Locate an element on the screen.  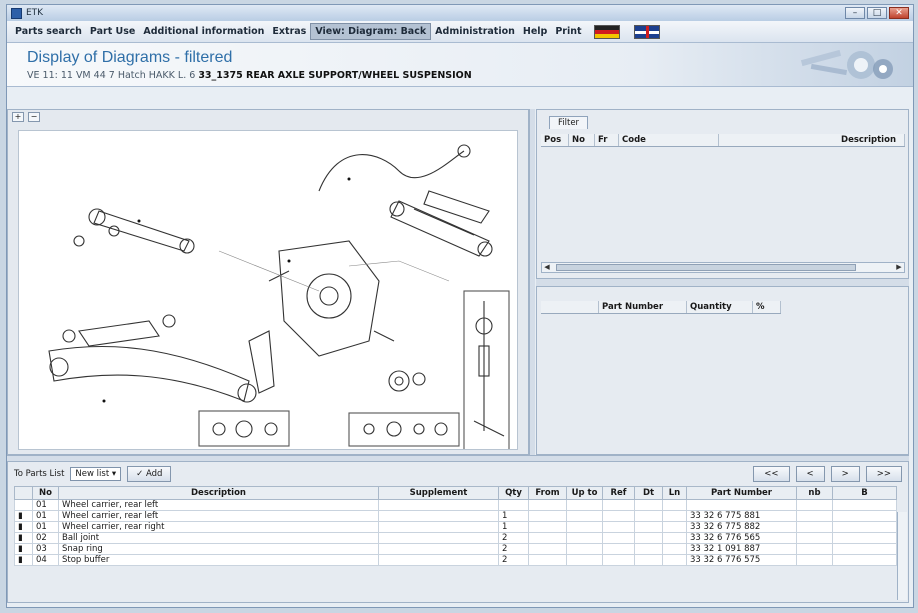
add-button: ✓ Add is located at coordinates (149, 474).